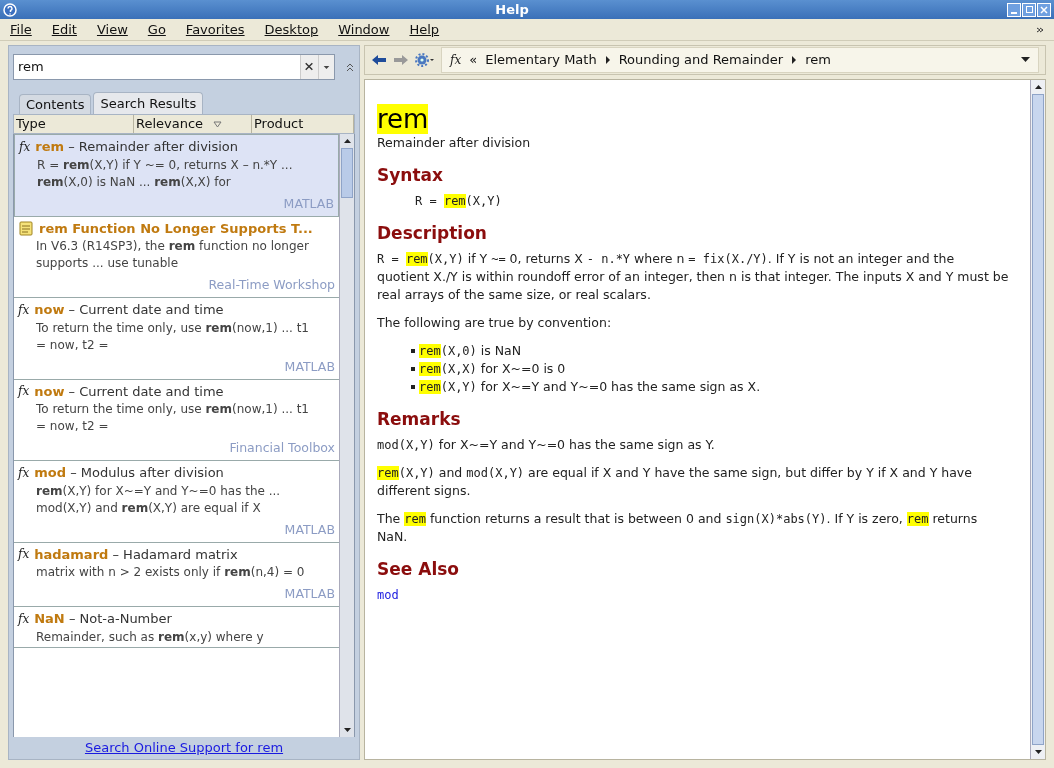 This screenshot has width=1054, height=768. Describe the element at coordinates (291, 29) in the screenshot. I see `menu-item: Desktop` at that location.